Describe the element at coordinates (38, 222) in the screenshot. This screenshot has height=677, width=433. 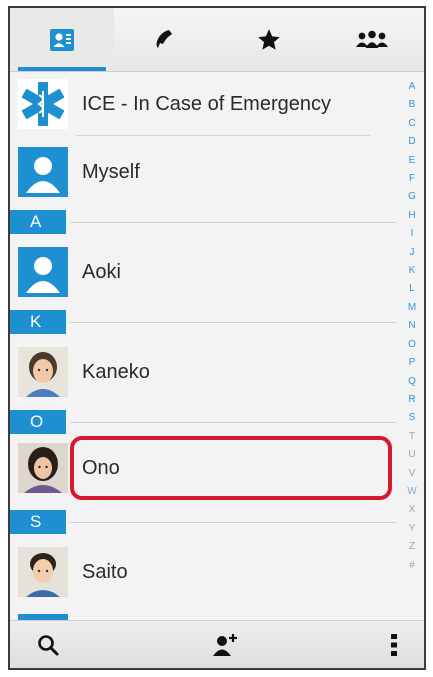
I see `section-header-a: A` at that location.